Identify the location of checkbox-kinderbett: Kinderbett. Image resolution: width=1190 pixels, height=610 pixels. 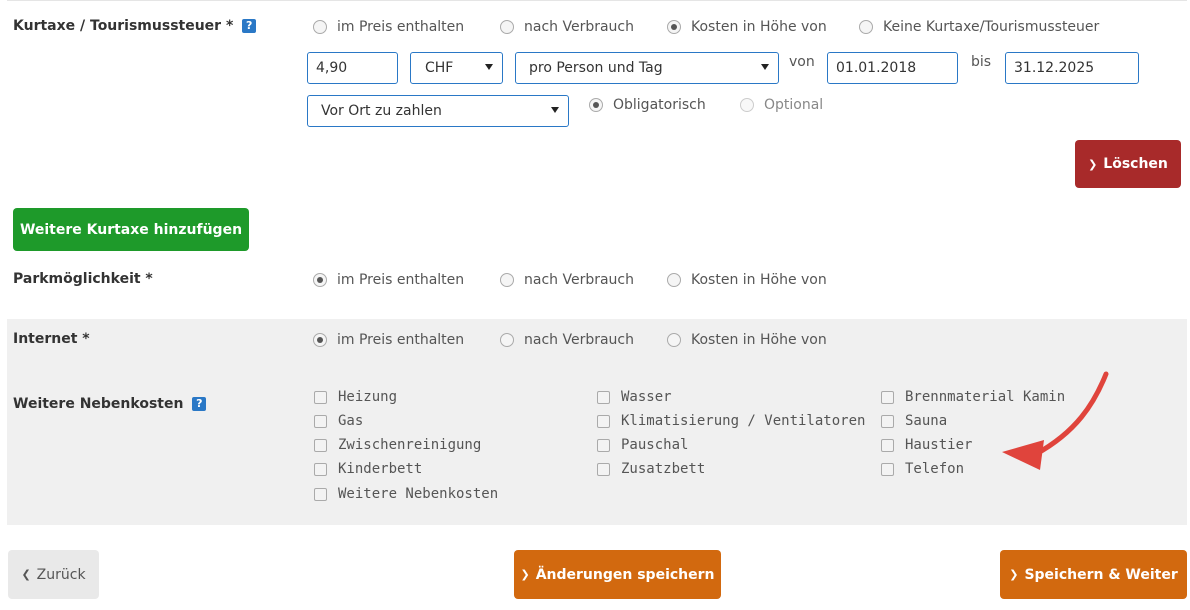
(368, 469).